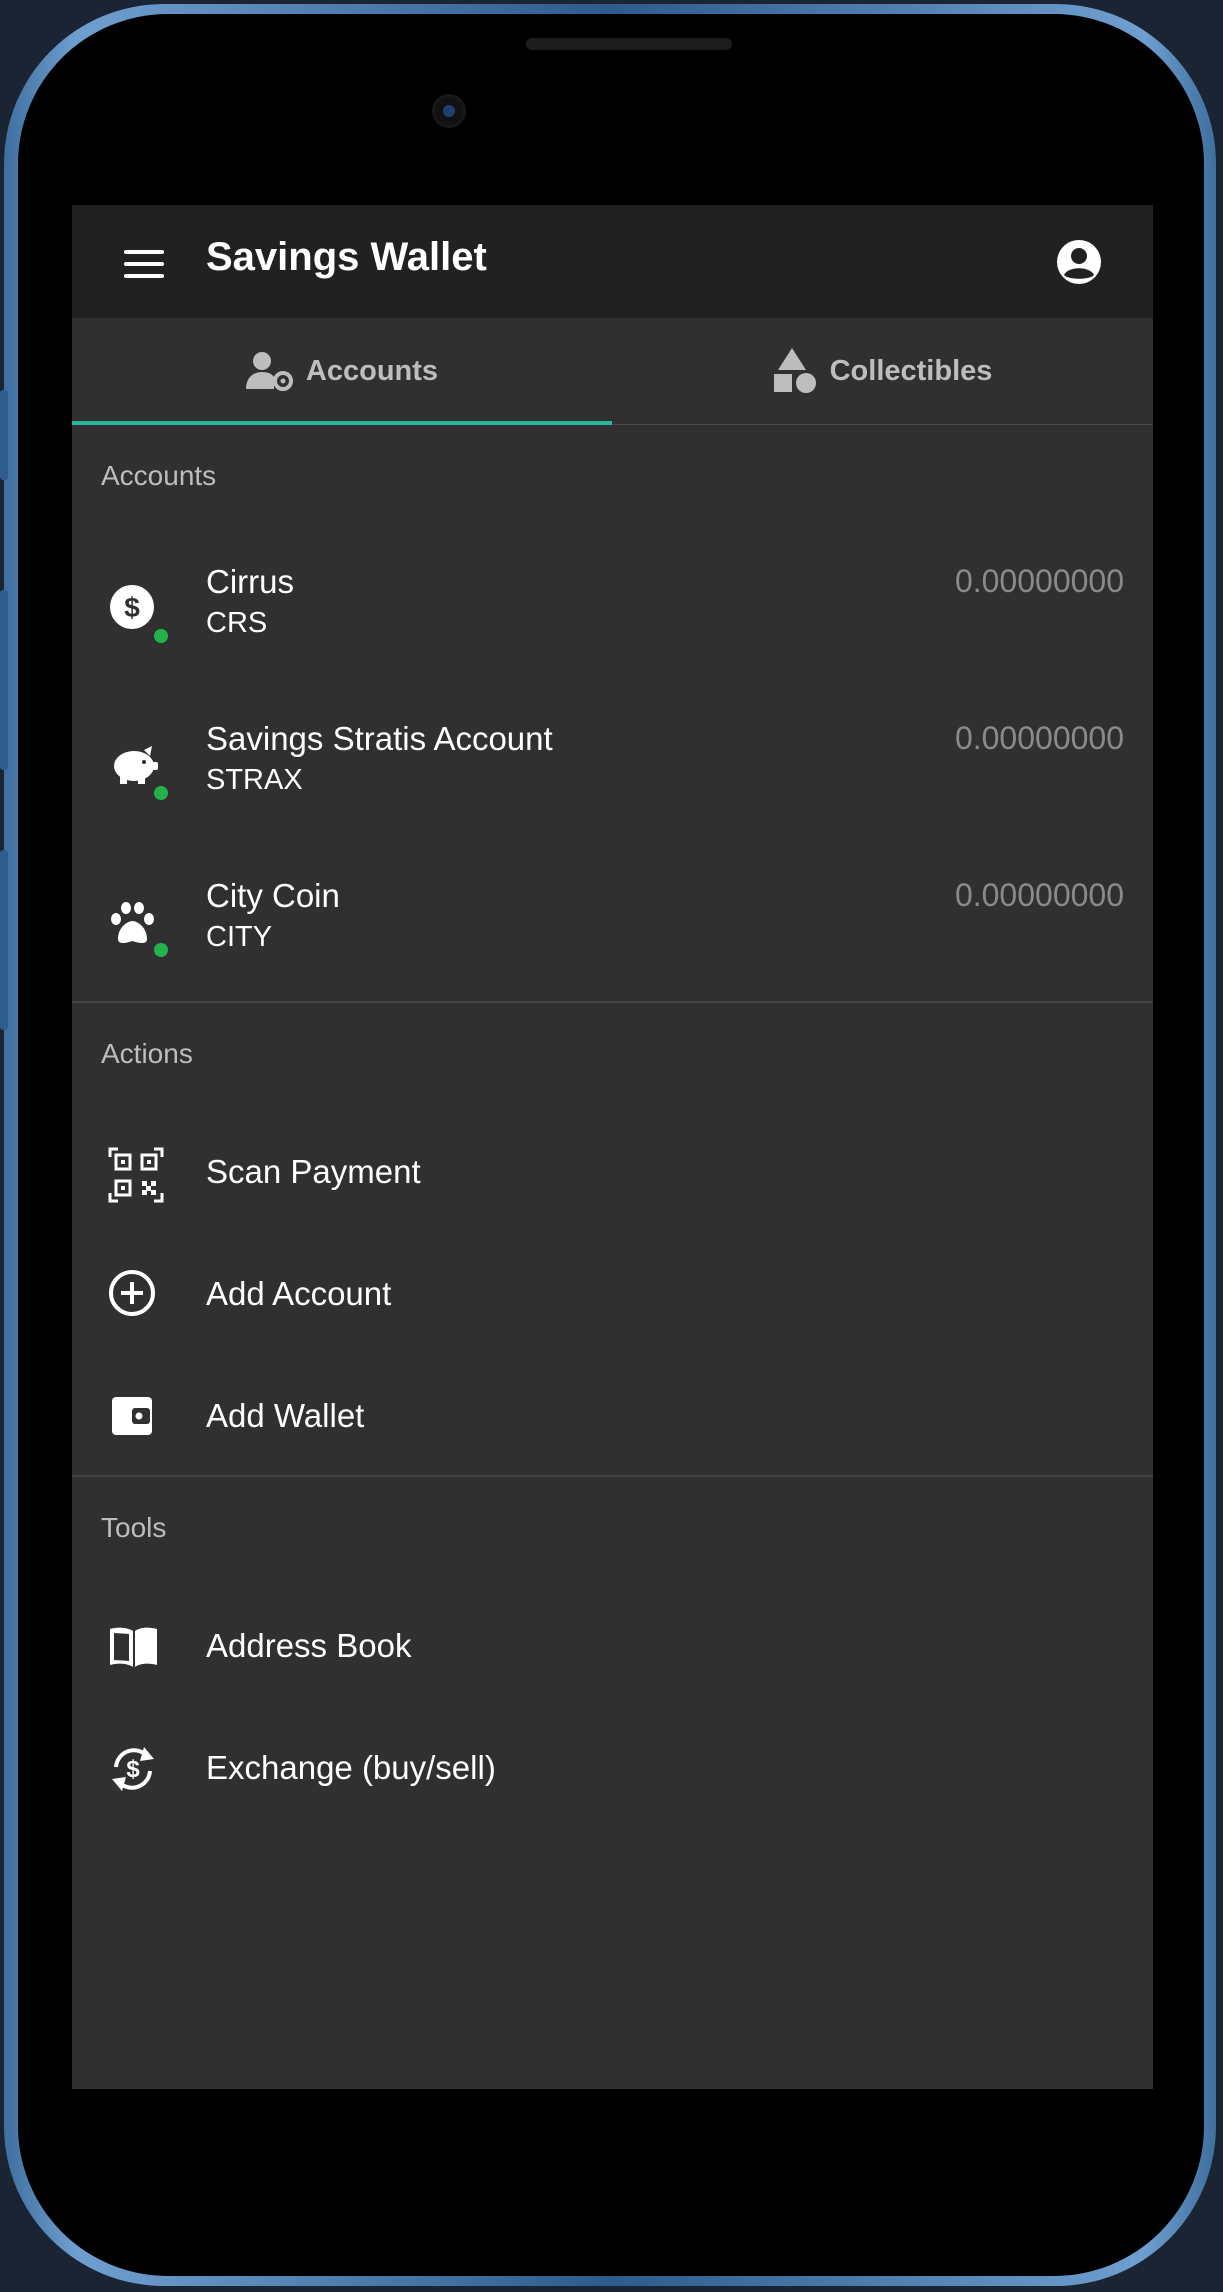 This screenshot has width=1223, height=2292. What do you see at coordinates (159, 475) in the screenshot?
I see `section-label-accounts: Accounts` at bounding box center [159, 475].